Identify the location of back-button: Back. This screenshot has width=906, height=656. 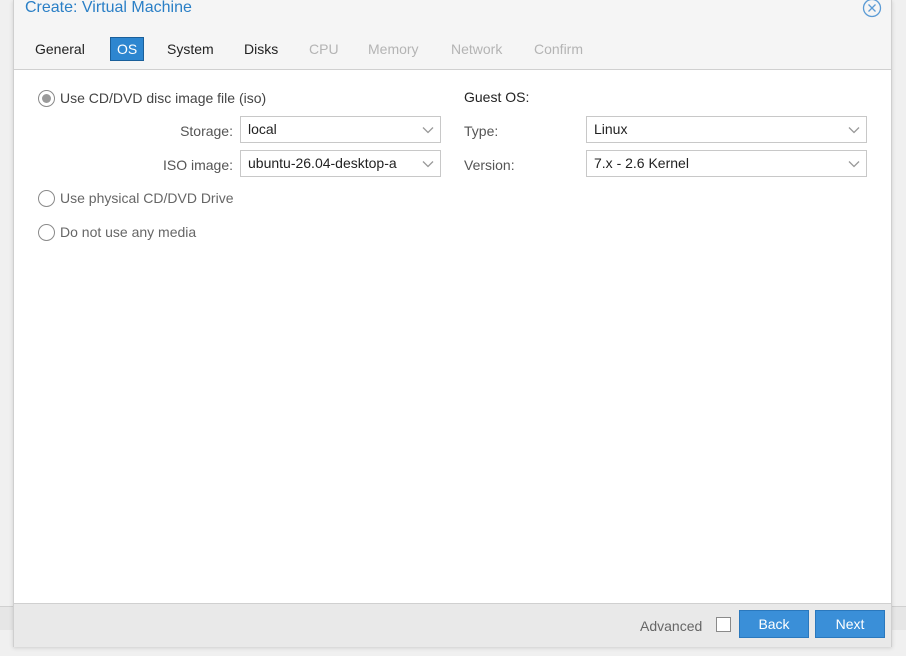
(774, 624).